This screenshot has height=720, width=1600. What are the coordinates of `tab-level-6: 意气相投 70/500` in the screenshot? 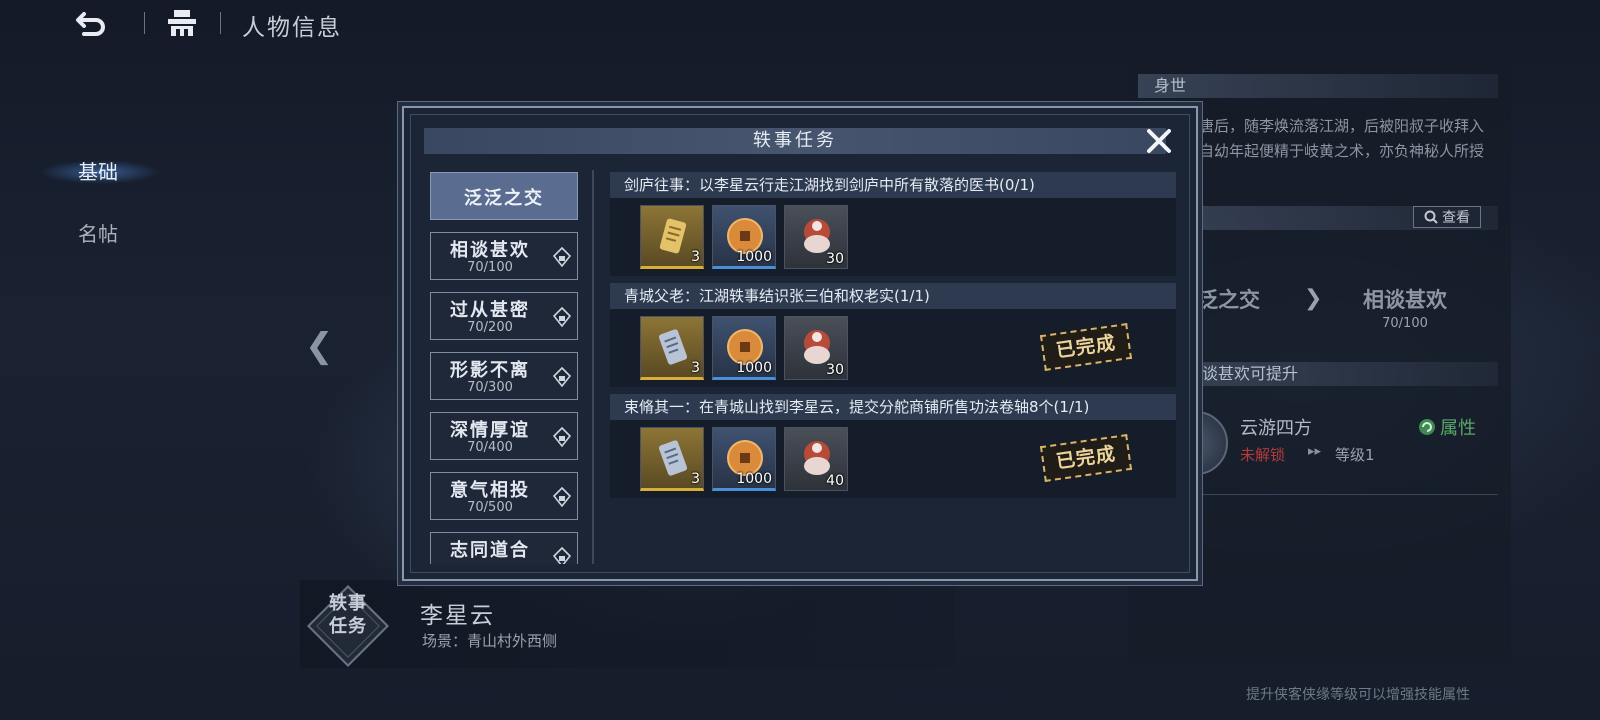 It's located at (504, 496).